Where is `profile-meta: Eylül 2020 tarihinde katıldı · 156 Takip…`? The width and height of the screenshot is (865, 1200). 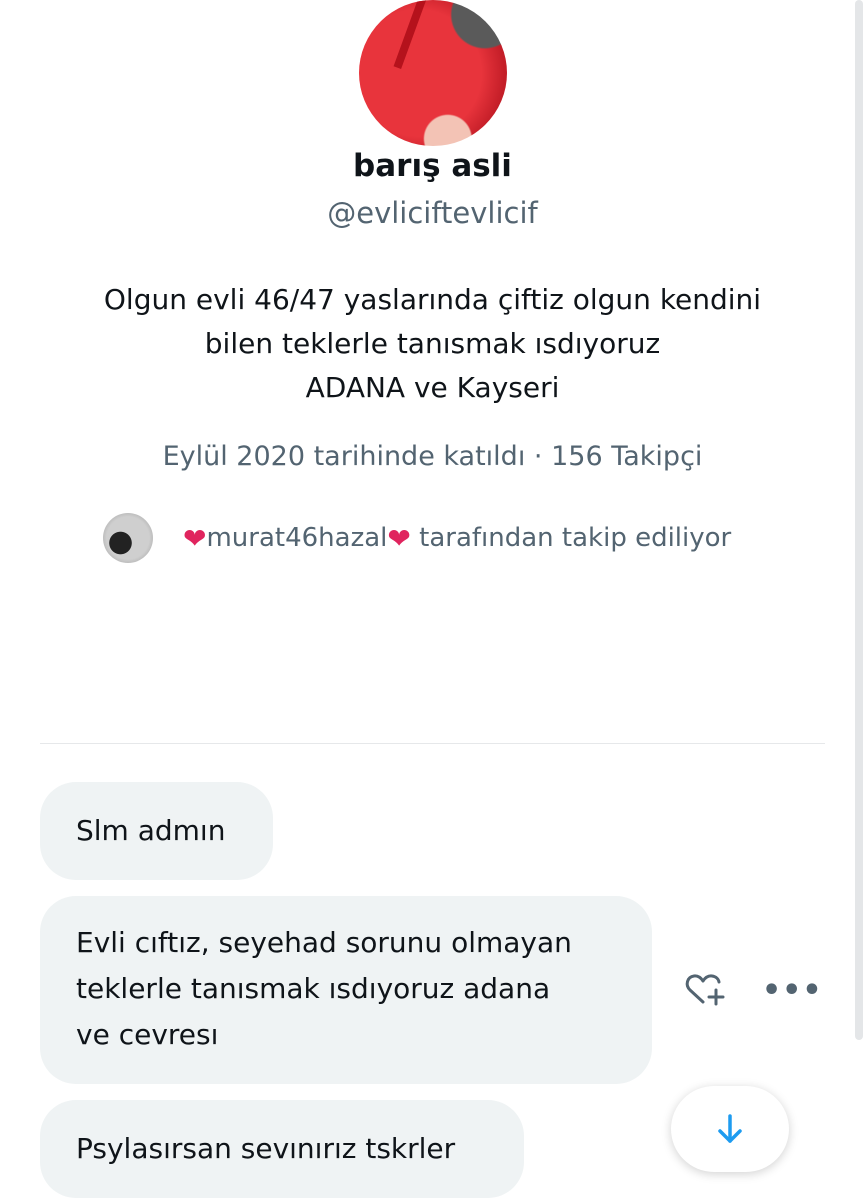
profile-meta: Eylül 2020 tarihinde katıldı · 156 Takip… is located at coordinates (432, 456).